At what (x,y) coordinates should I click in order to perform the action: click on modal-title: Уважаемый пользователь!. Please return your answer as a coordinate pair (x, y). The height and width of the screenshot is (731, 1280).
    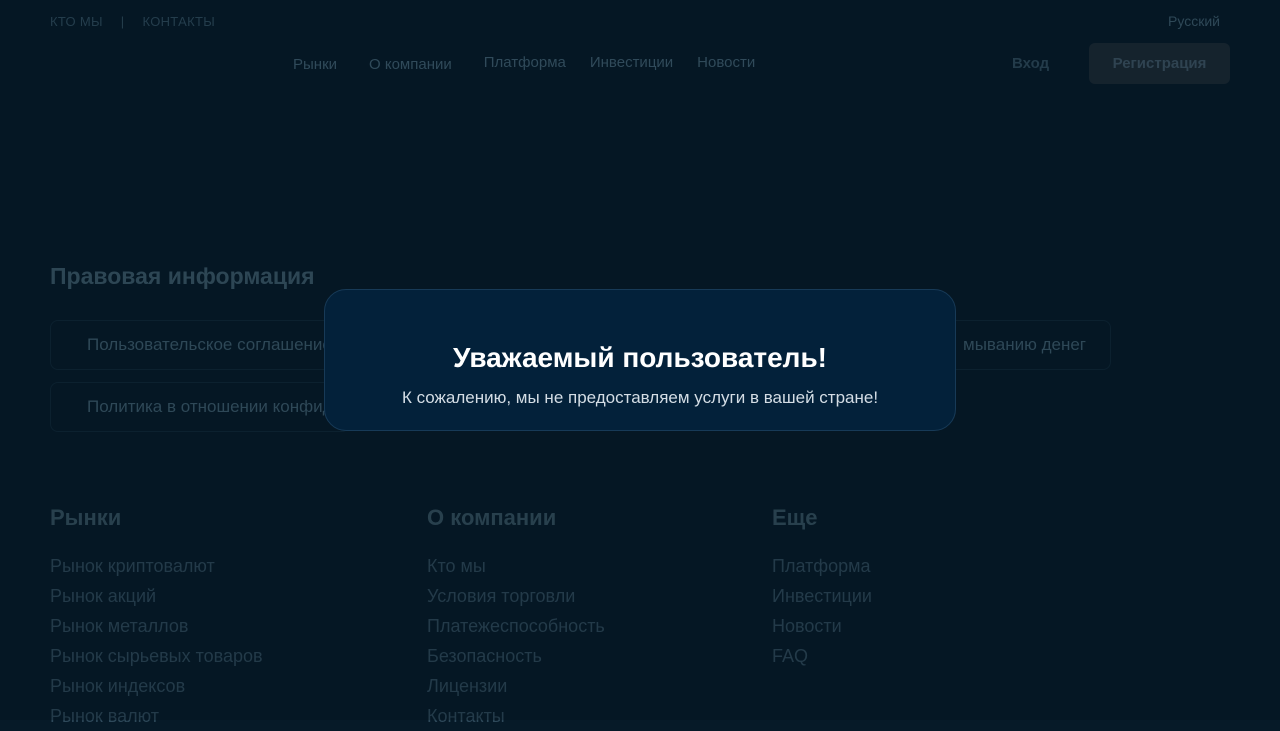
    Looking at the image, I should click on (640, 357).